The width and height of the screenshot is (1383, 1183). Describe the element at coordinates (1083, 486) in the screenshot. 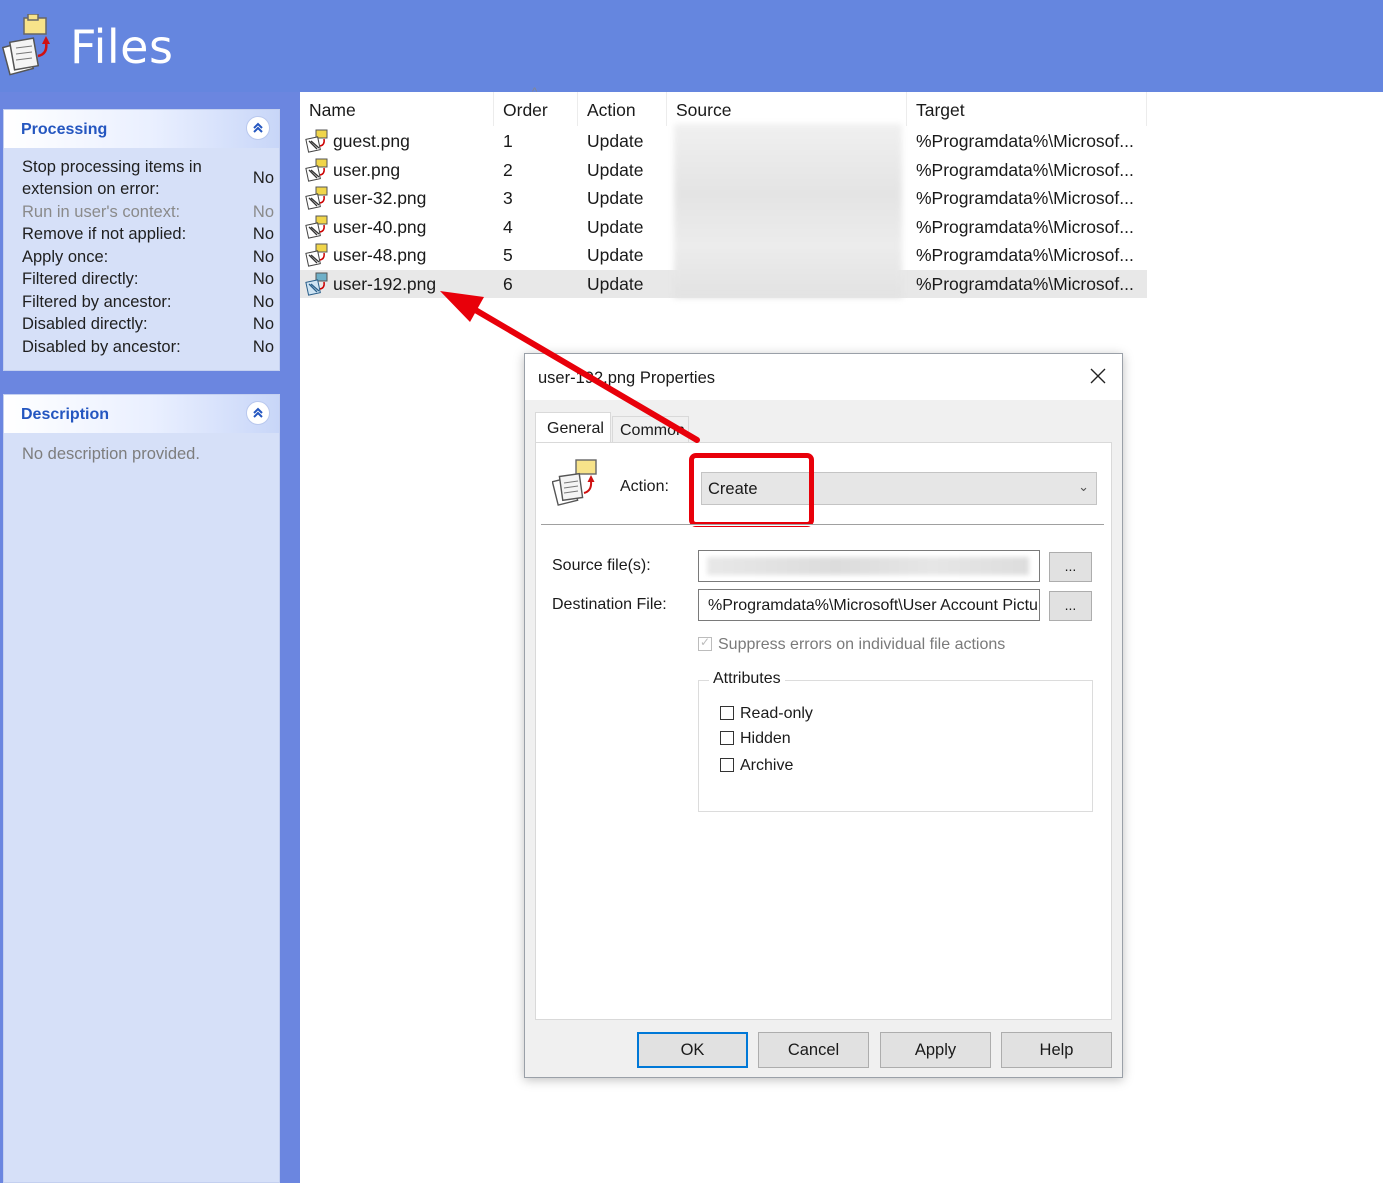

I see `chevron-down-icon: ⌄` at that location.